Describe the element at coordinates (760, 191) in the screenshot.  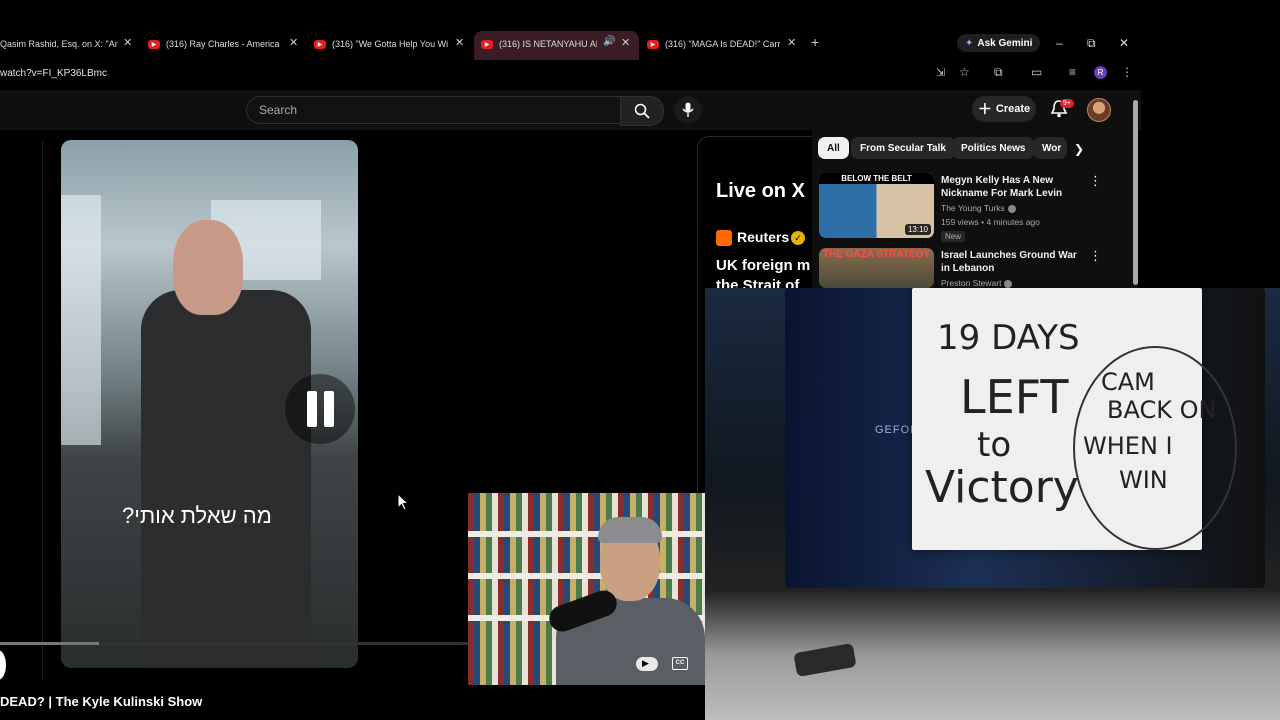
I see `x-card-heading: Live on X` at that location.